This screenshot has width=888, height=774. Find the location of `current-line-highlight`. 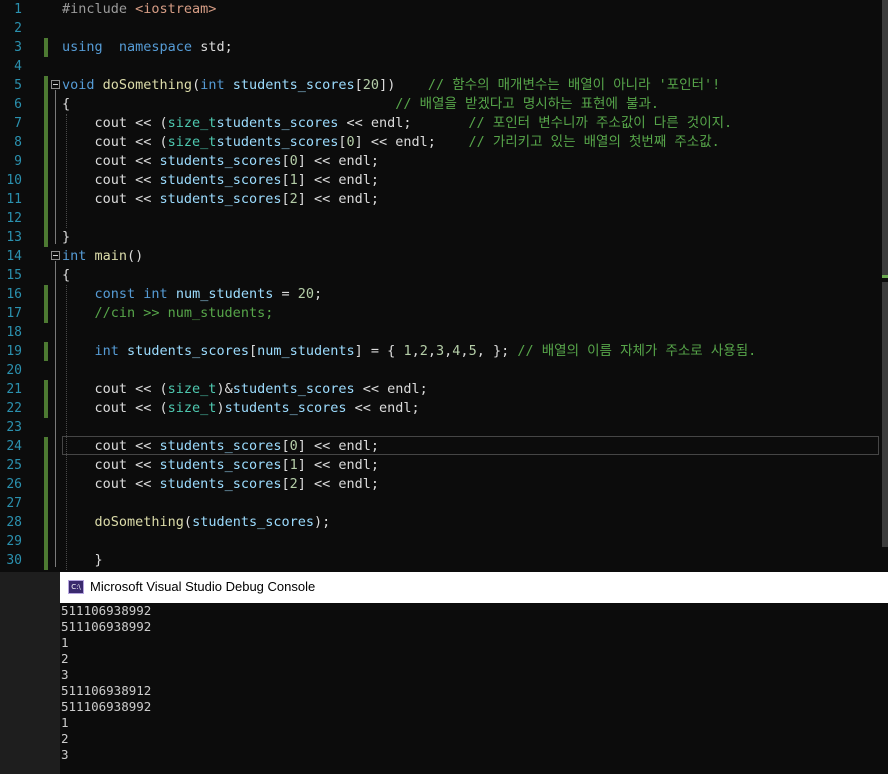

current-line-highlight is located at coordinates (470, 445).